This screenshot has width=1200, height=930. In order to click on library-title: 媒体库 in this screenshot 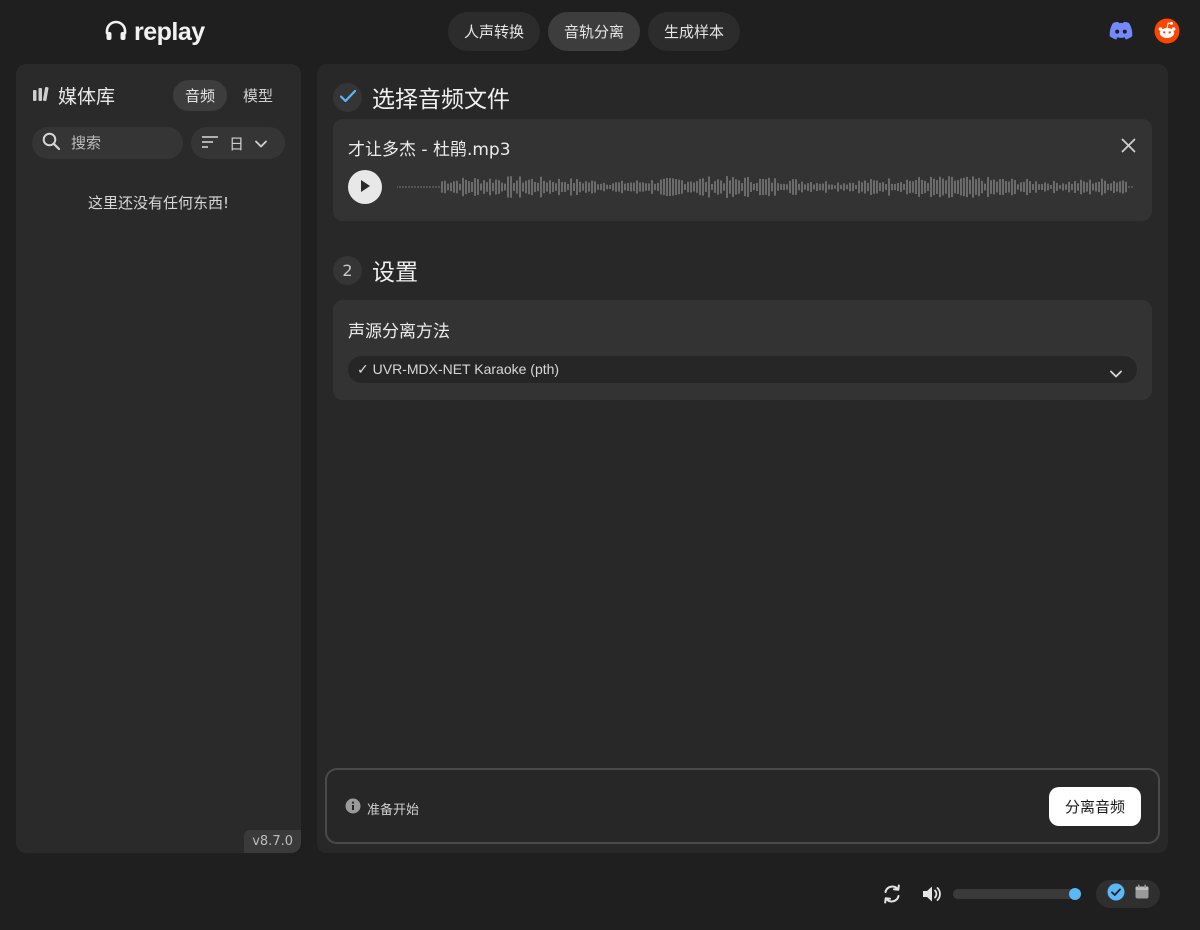, I will do `click(73, 95)`.